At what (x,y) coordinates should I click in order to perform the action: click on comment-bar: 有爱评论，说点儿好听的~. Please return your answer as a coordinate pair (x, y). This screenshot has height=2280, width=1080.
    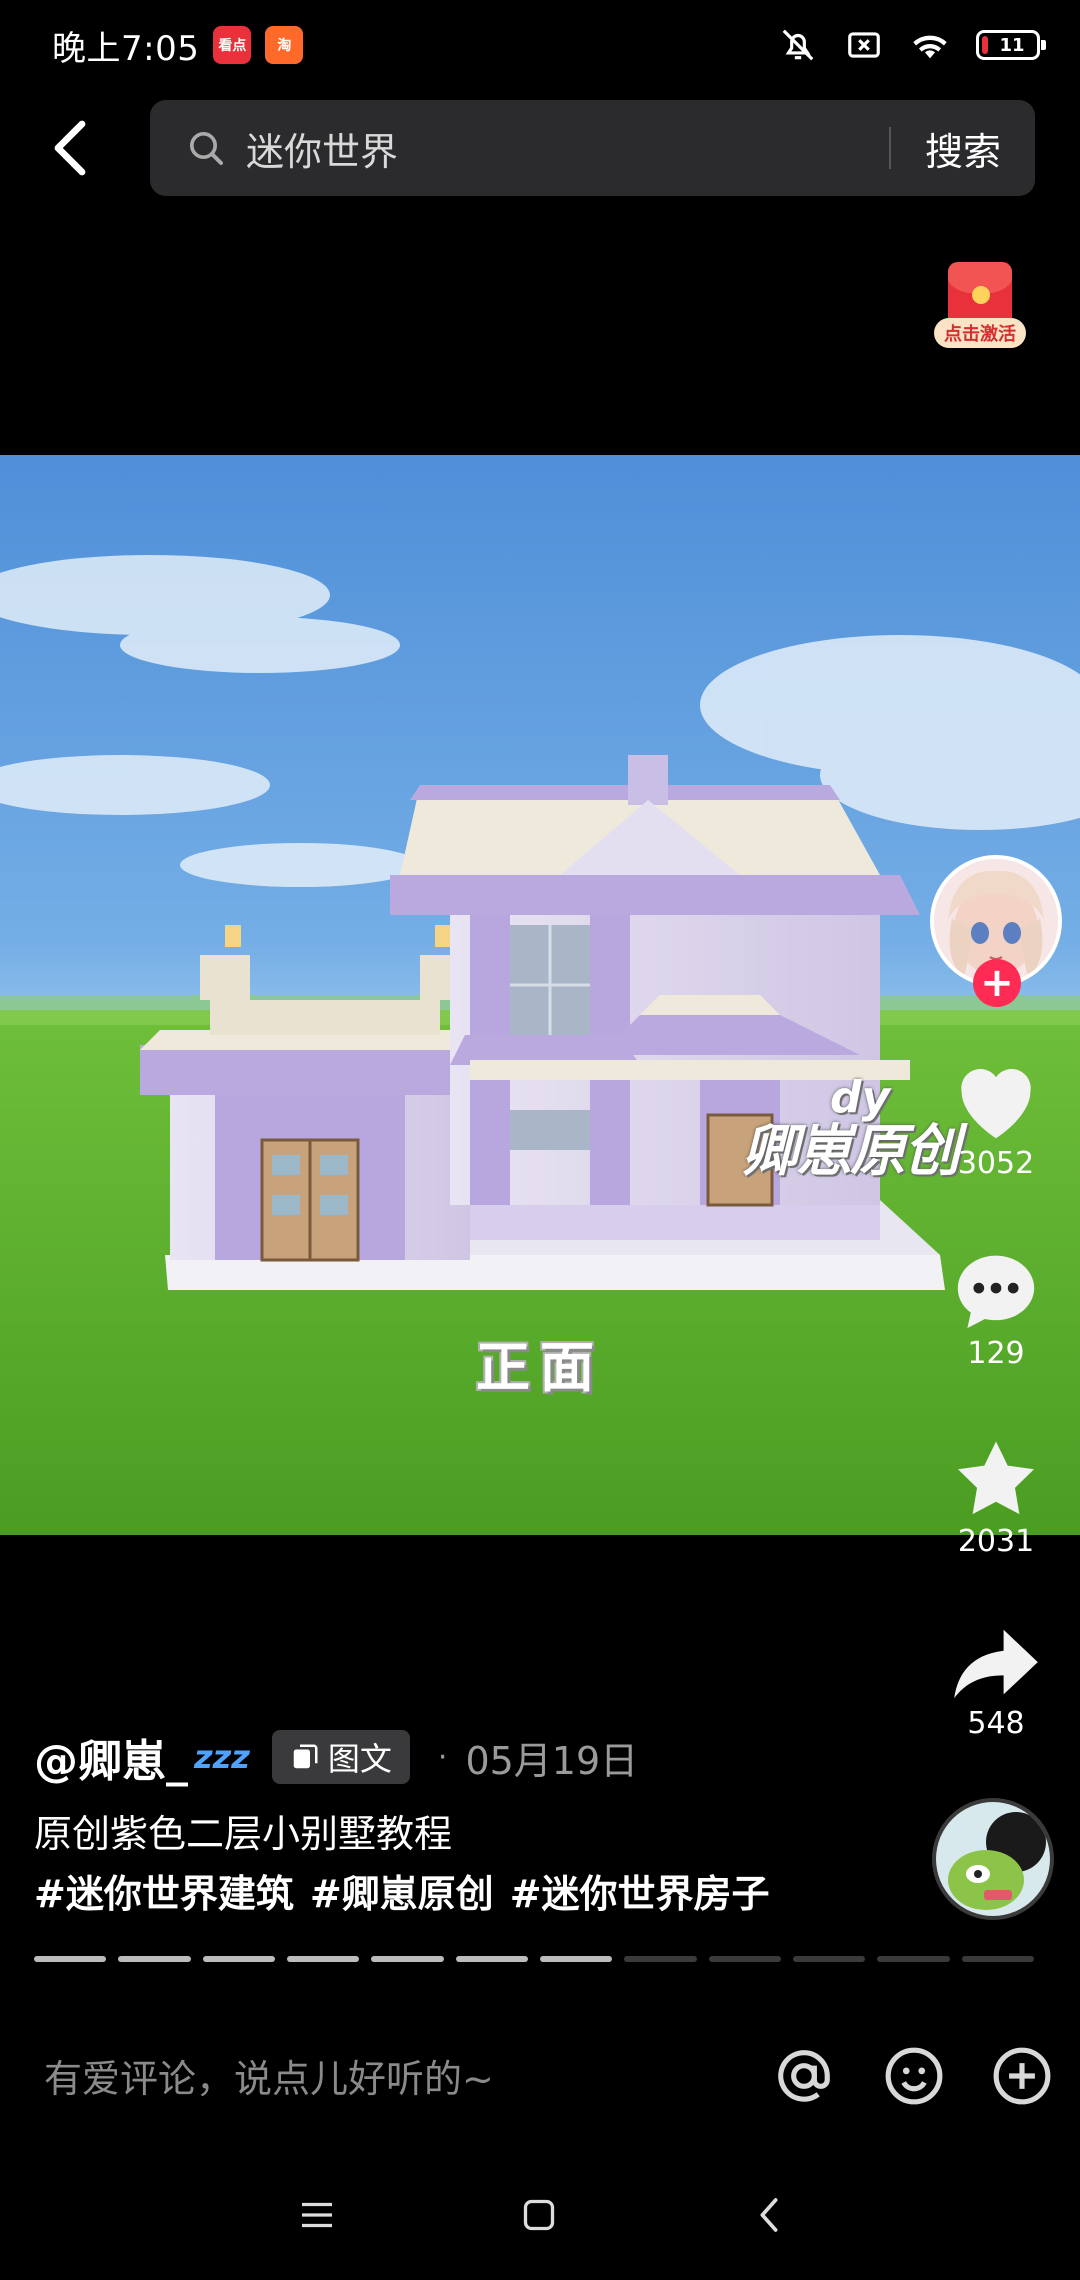
    Looking at the image, I should click on (540, 2075).